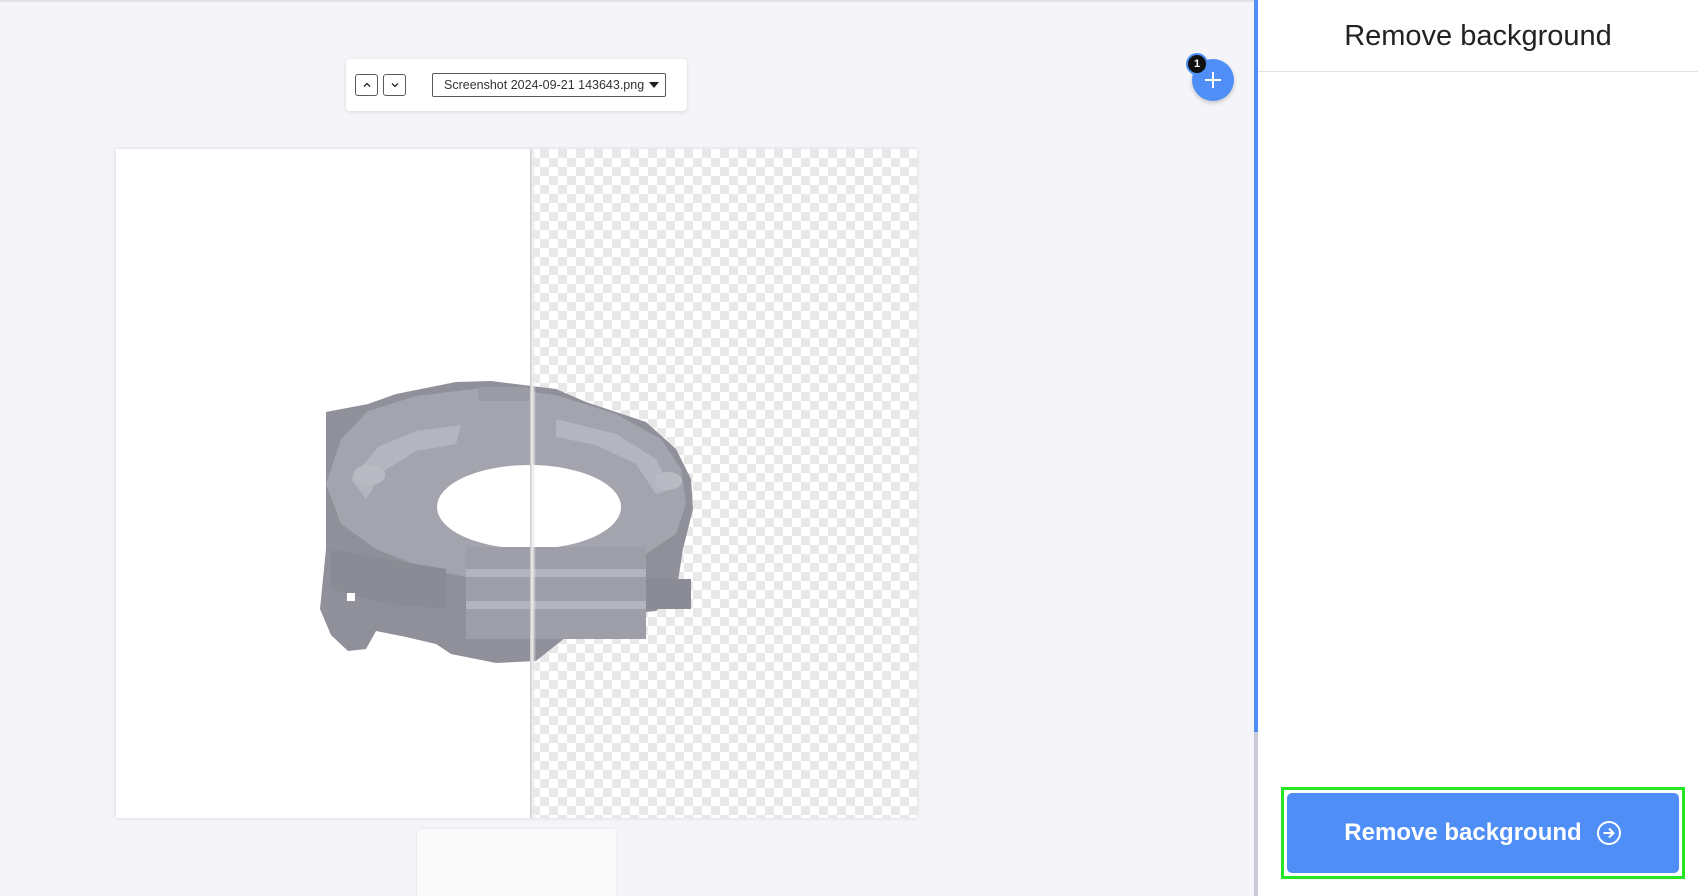 The image size is (1698, 896). I want to click on chevron-down-icon, so click(394, 85).